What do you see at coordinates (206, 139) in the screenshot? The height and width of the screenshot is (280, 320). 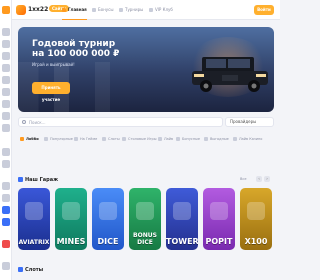 I see `coin-icon` at bounding box center [206, 139].